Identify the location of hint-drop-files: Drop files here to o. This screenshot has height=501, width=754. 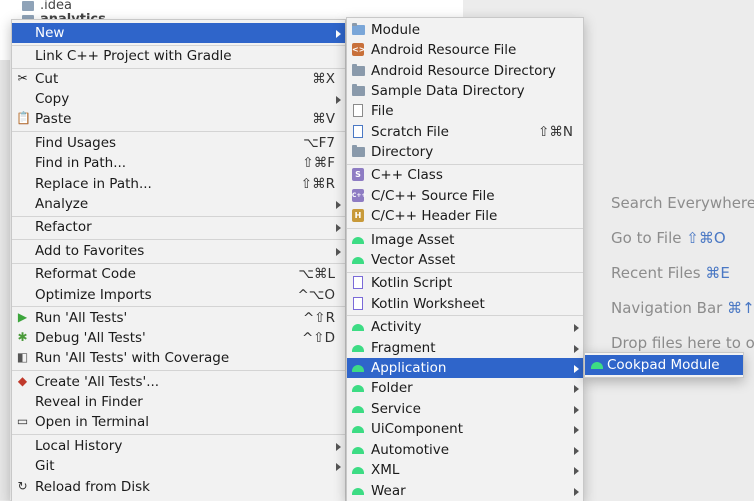
(682, 343).